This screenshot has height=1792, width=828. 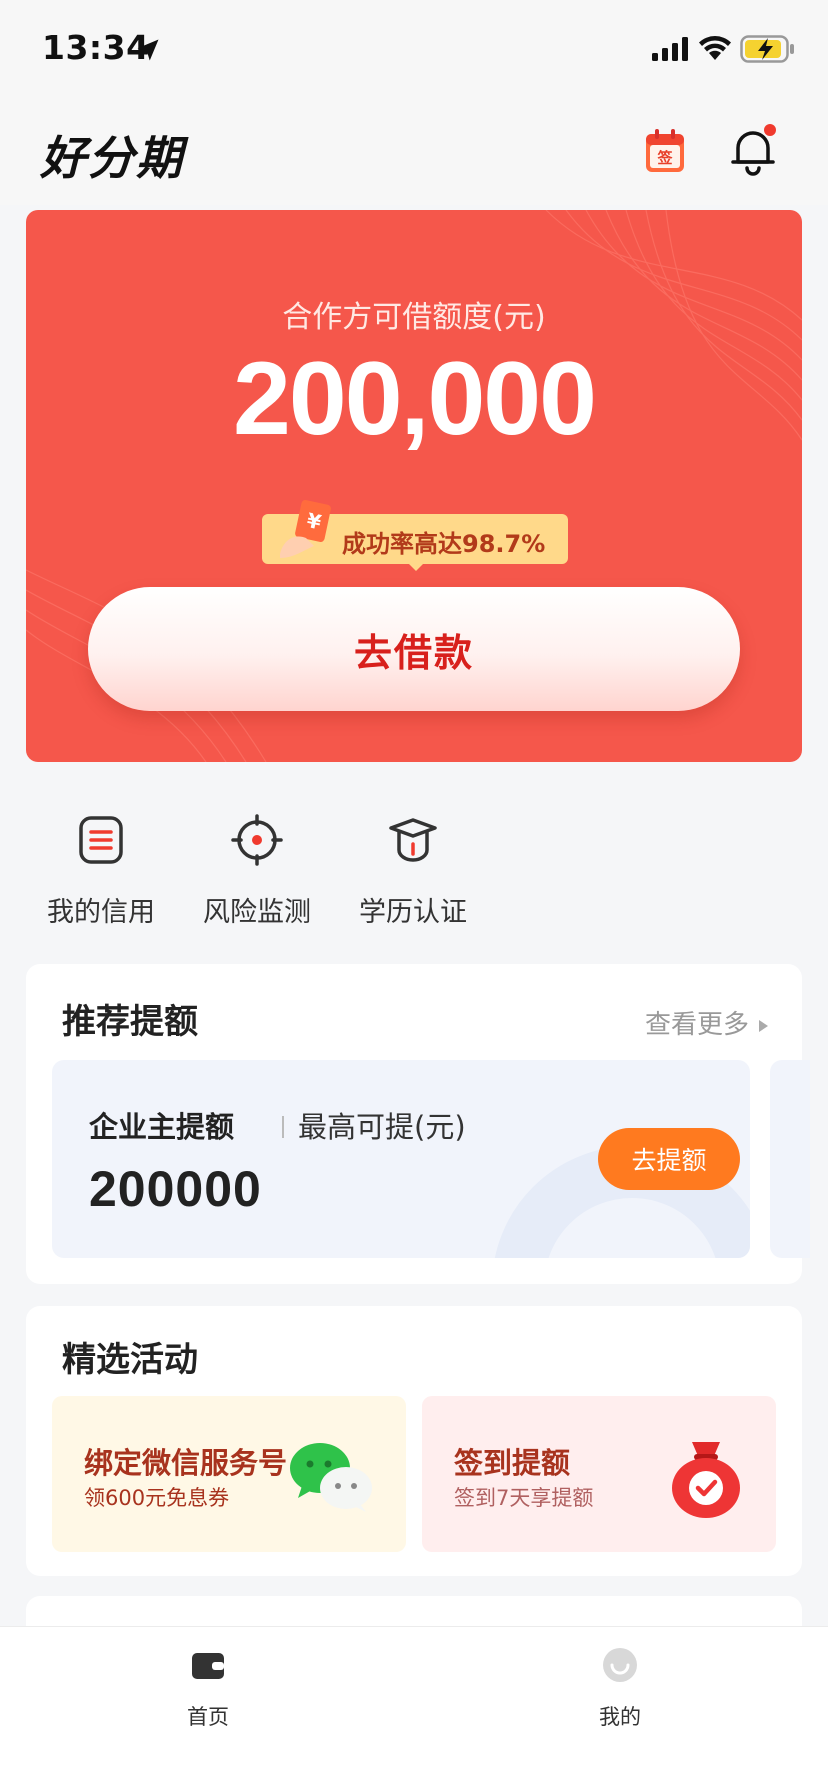 What do you see at coordinates (331, 1477) in the screenshot?
I see `wechat-icon` at bounding box center [331, 1477].